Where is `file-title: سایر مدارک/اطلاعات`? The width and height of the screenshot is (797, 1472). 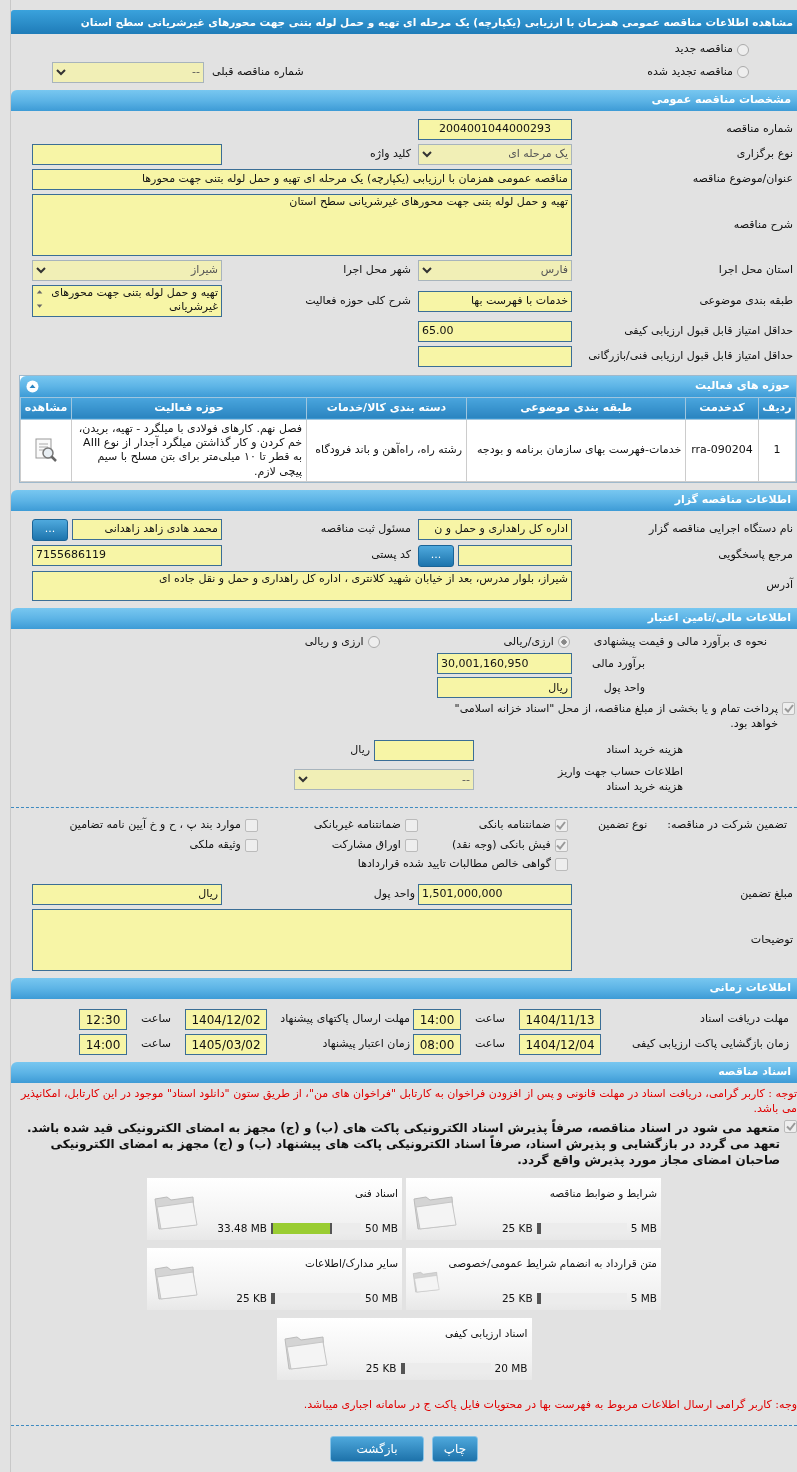
file-title: سایر مدارک/اطلاعات is located at coordinates (351, 1263).